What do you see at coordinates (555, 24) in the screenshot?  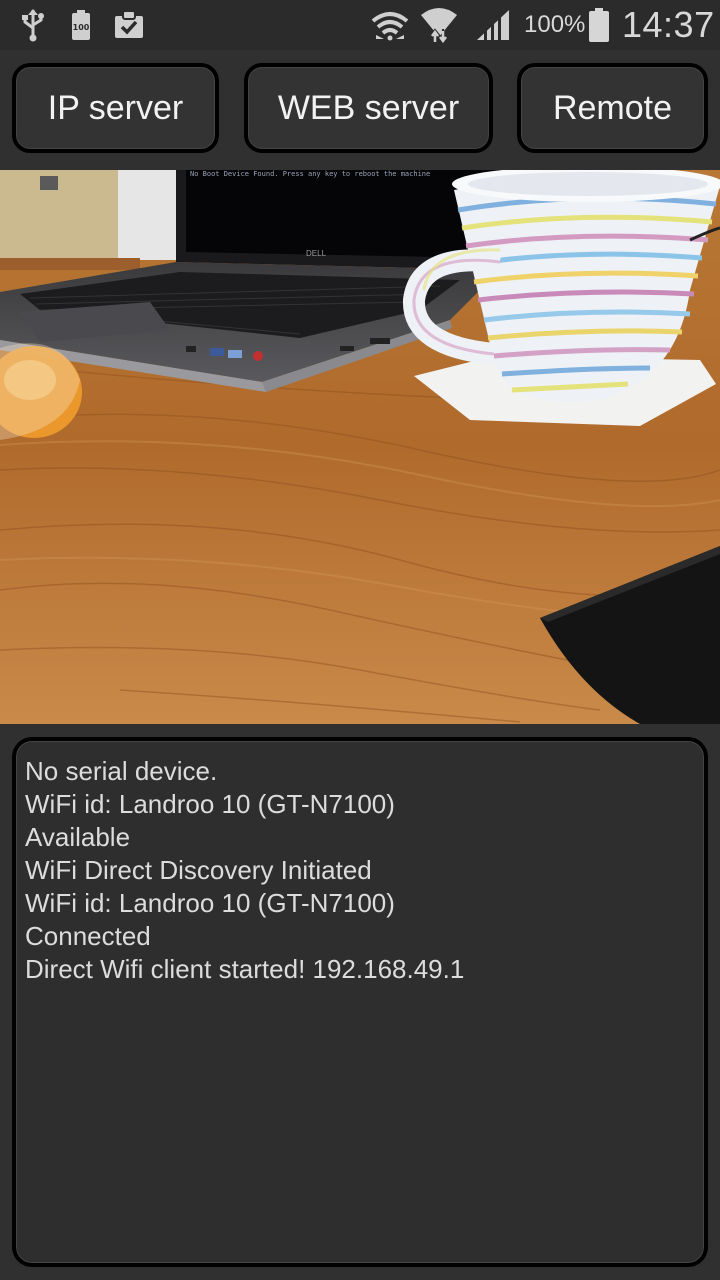 I see `battery-percent: 100%` at bounding box center [555, 24].